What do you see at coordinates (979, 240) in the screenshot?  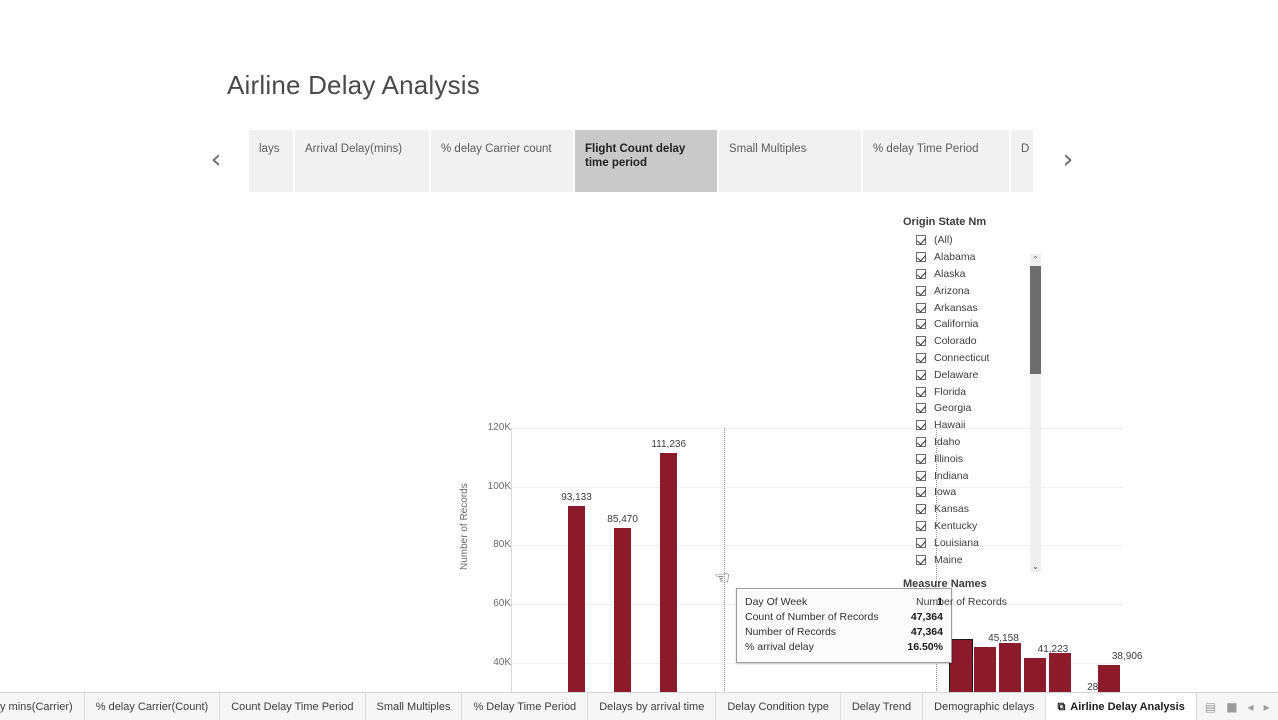 I see `legend-item: (All)` at bounding box center [979, 240].